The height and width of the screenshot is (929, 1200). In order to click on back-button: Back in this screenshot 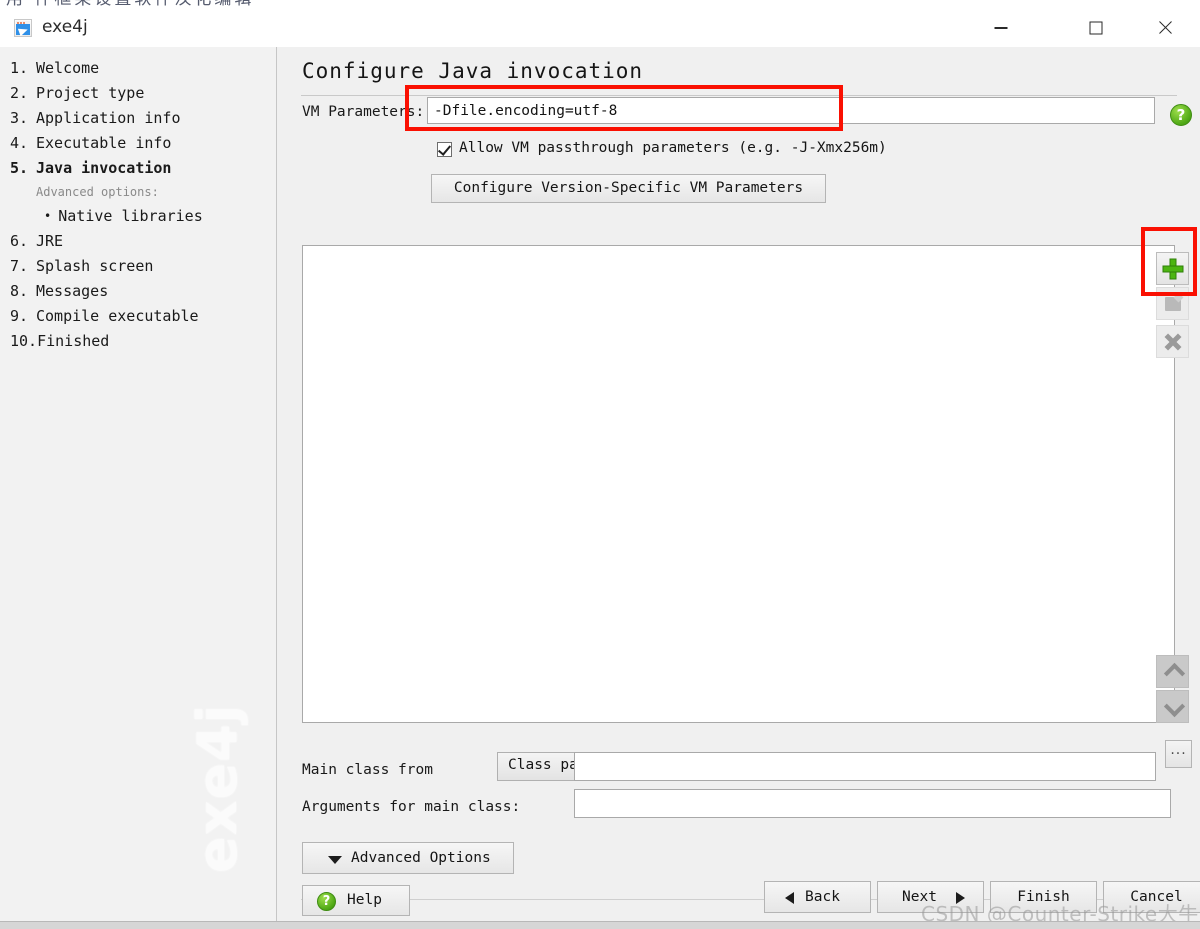, I will do `click(817, 897)`.